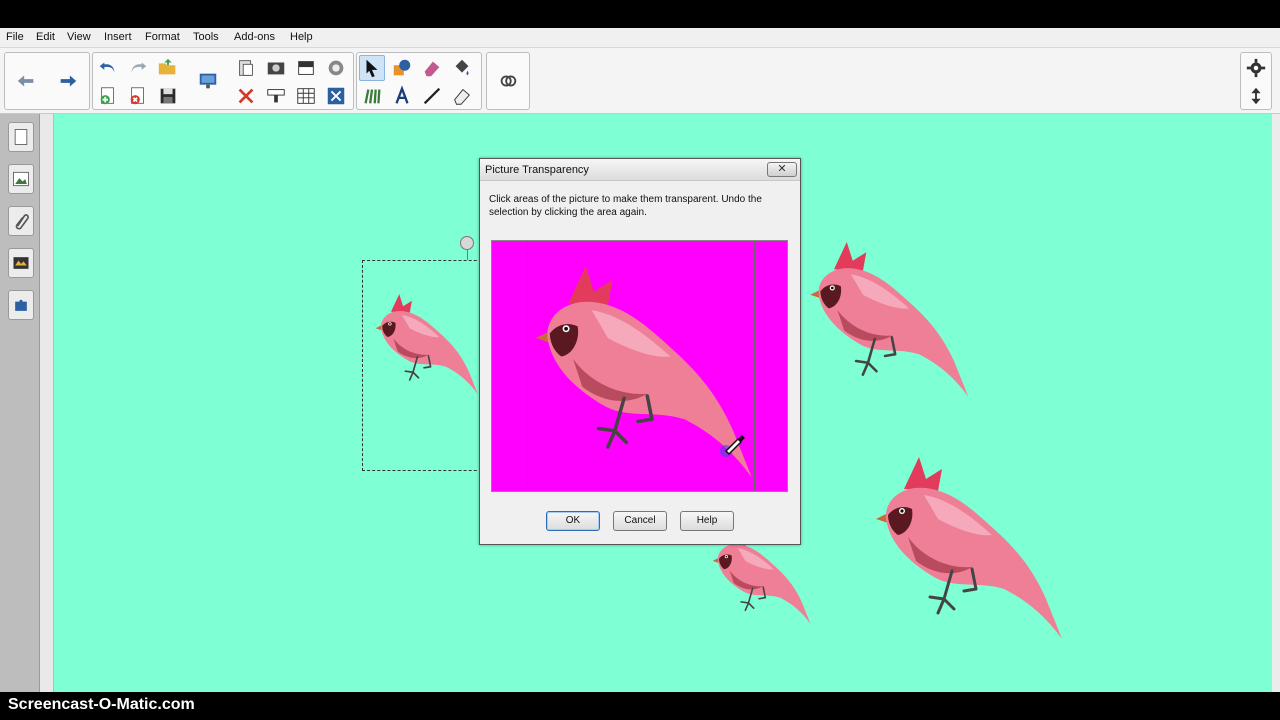  Describe the element at coordinates (21, 221) in the screenshot. I see `attachments-icon` at that location.